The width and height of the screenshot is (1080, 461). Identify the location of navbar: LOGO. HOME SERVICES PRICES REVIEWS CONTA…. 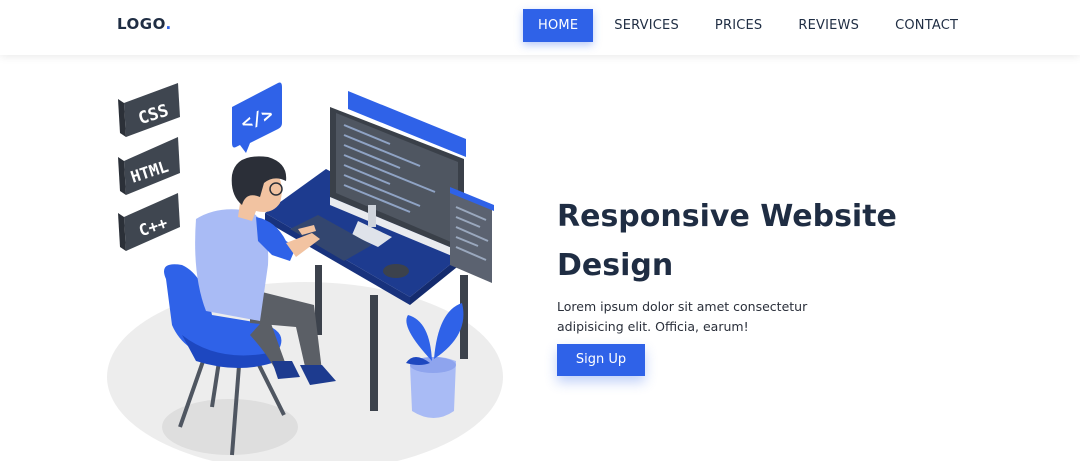
(540, 27).